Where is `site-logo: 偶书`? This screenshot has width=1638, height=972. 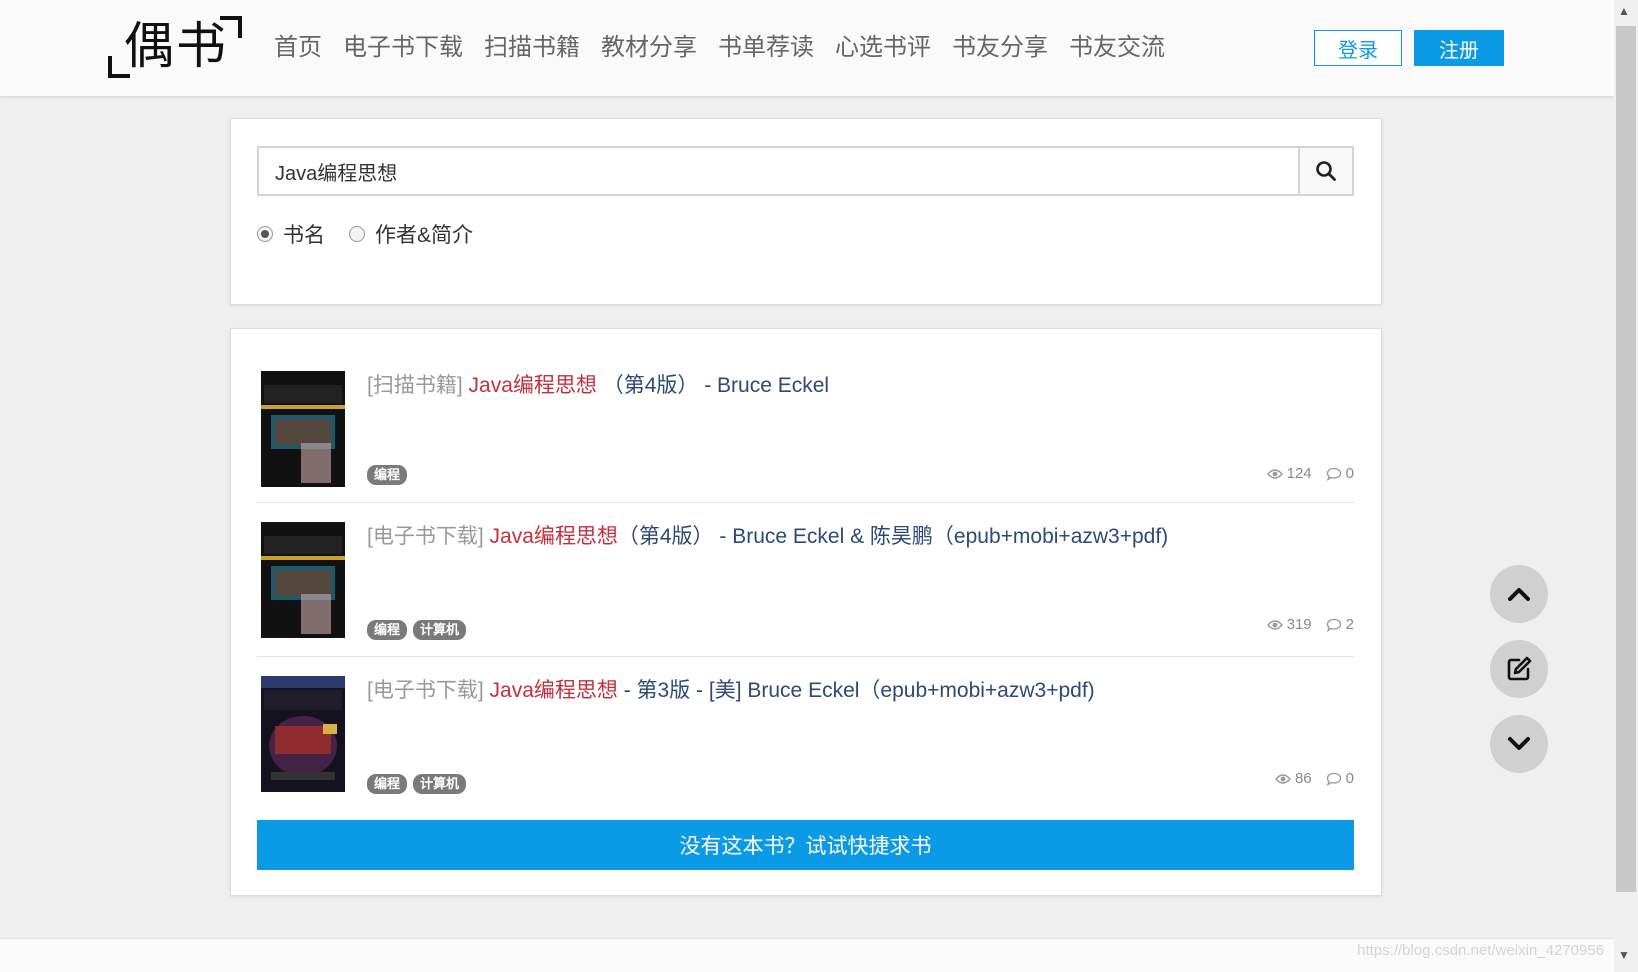 site-logo: 偶书 is located at coordinates (178, 47).